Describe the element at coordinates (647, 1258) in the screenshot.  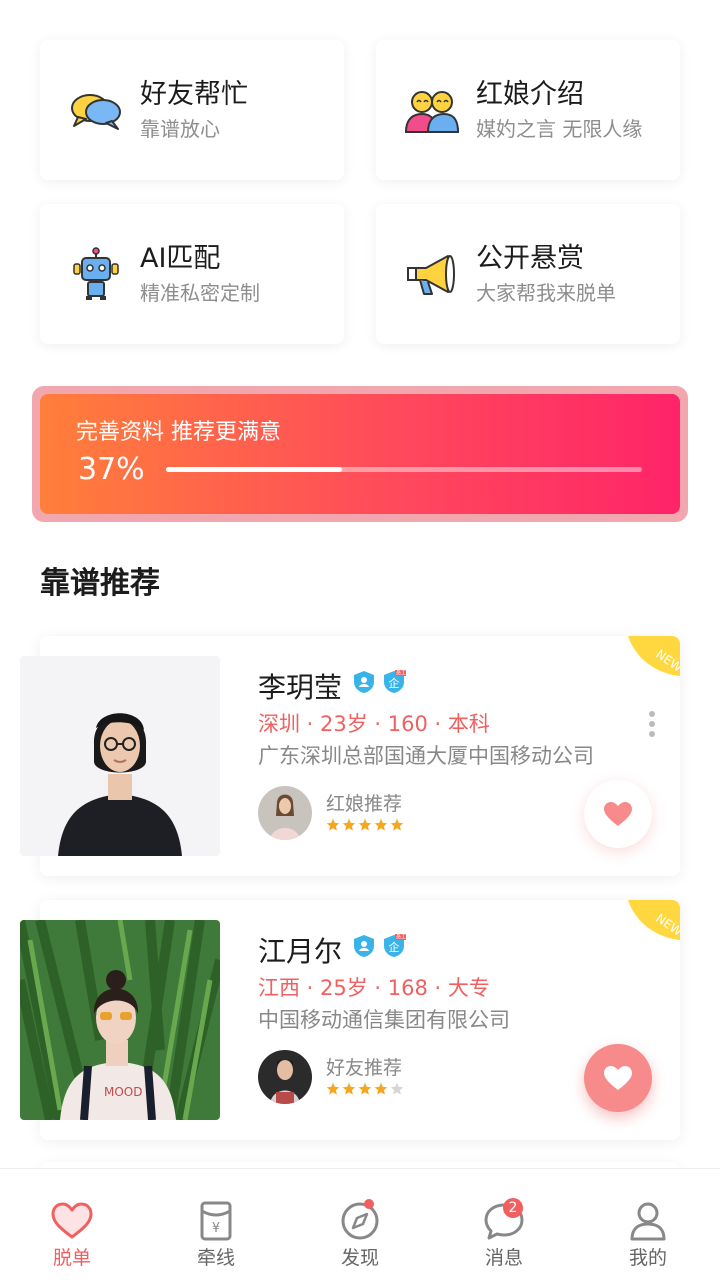
I see `nav-label: 我的` at that location.